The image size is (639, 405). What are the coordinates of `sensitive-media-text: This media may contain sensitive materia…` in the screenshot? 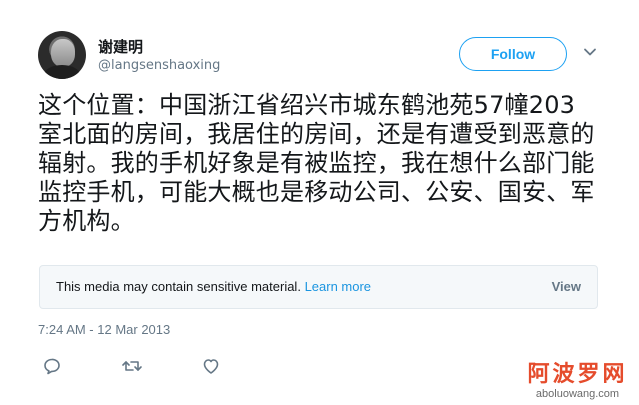 It's located at (178, 286).